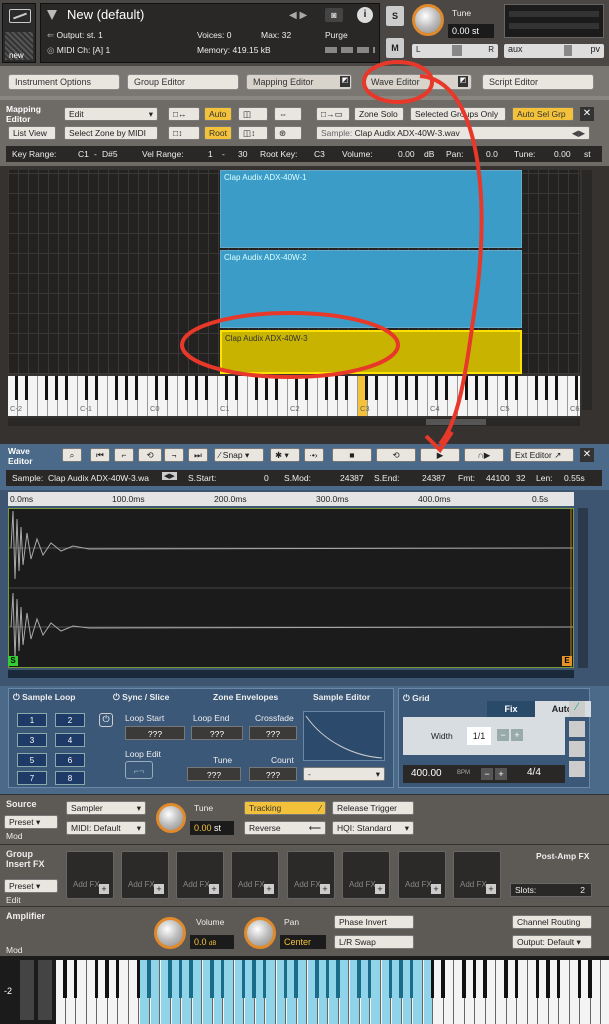 This screenshot has height=1024, width=609. I want to click on resize-vertical-icon: ◫↕, so click(253, 133).